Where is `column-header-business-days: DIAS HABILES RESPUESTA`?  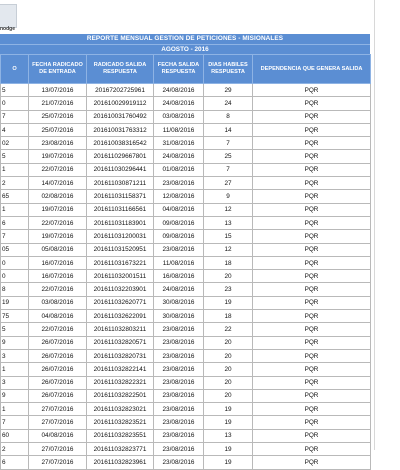
column-header-business-days: DIAS HABILES RESPUESTA is located at coordinates (228, 69).